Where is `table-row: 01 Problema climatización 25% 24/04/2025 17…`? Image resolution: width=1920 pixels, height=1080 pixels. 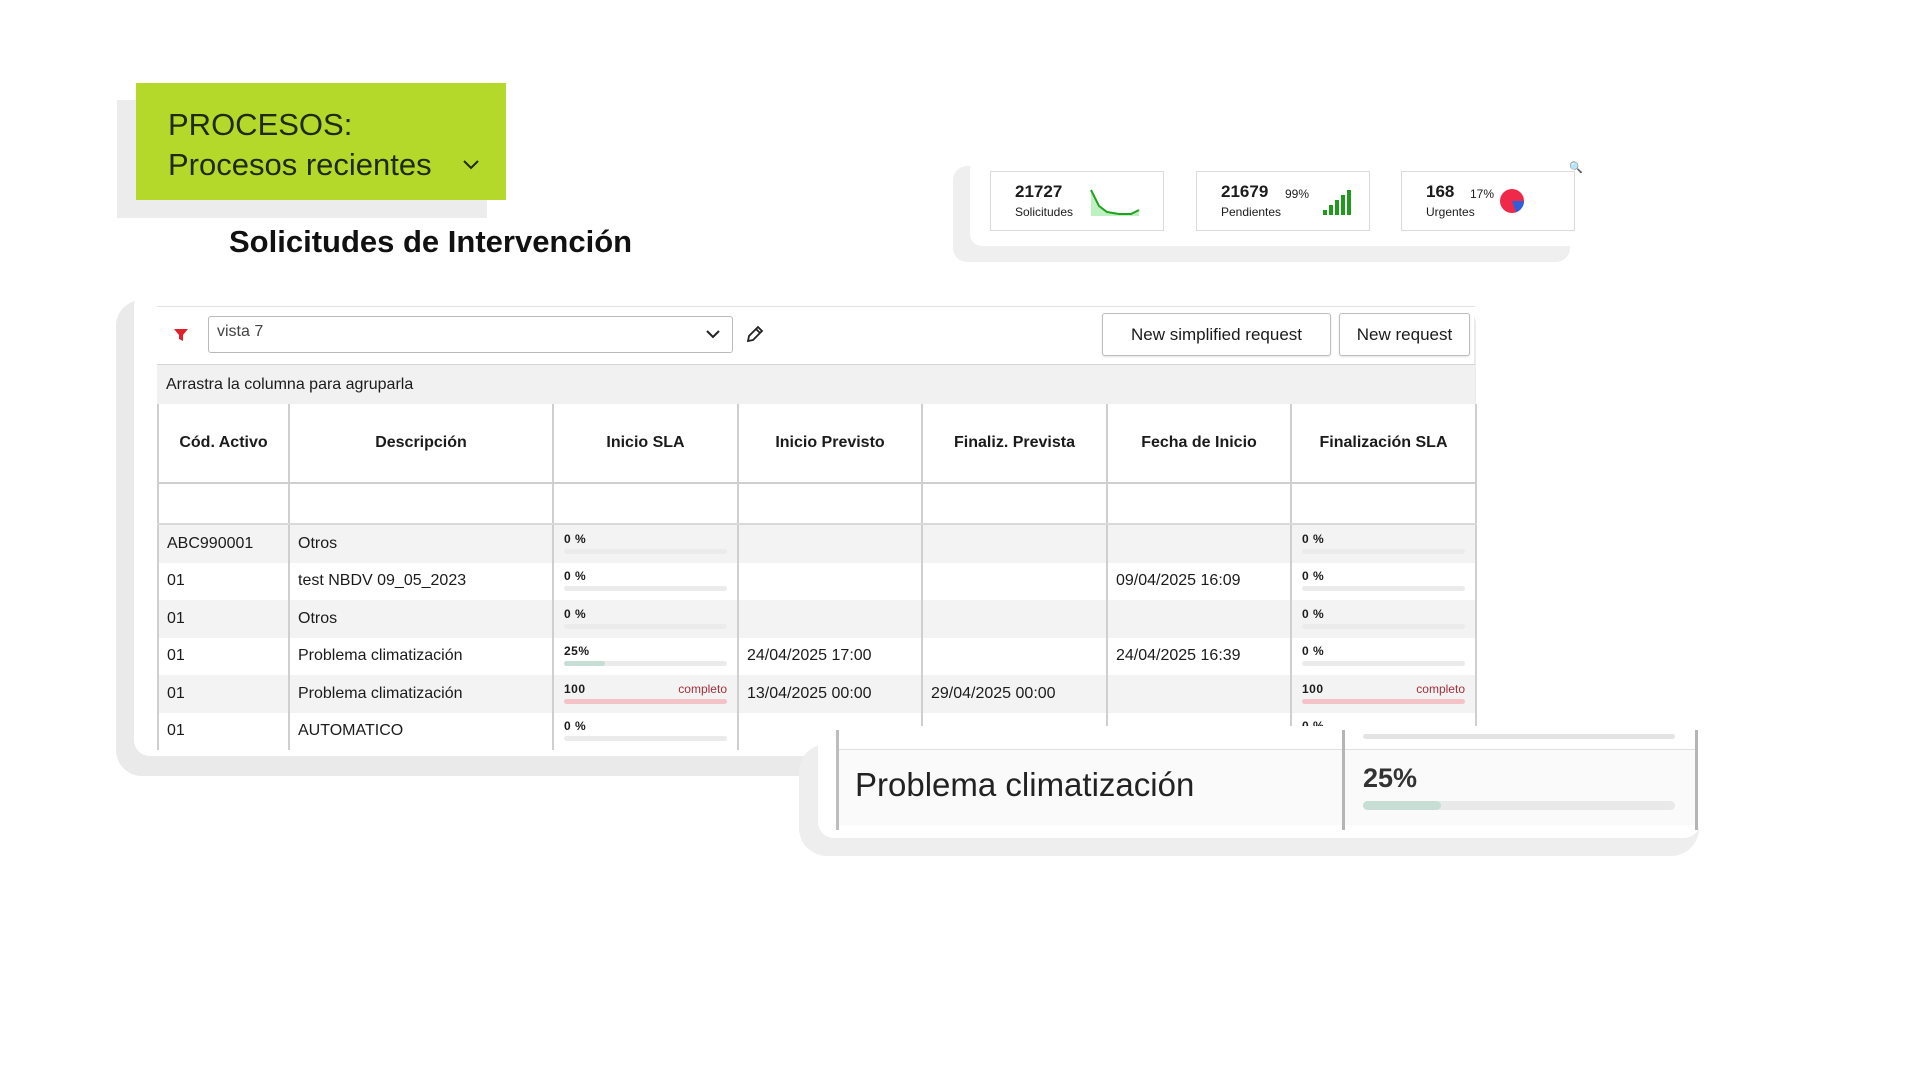 table-row: 01 Problema climatización 25% 24/04/2025 17… is located at coordinates (817, 656).